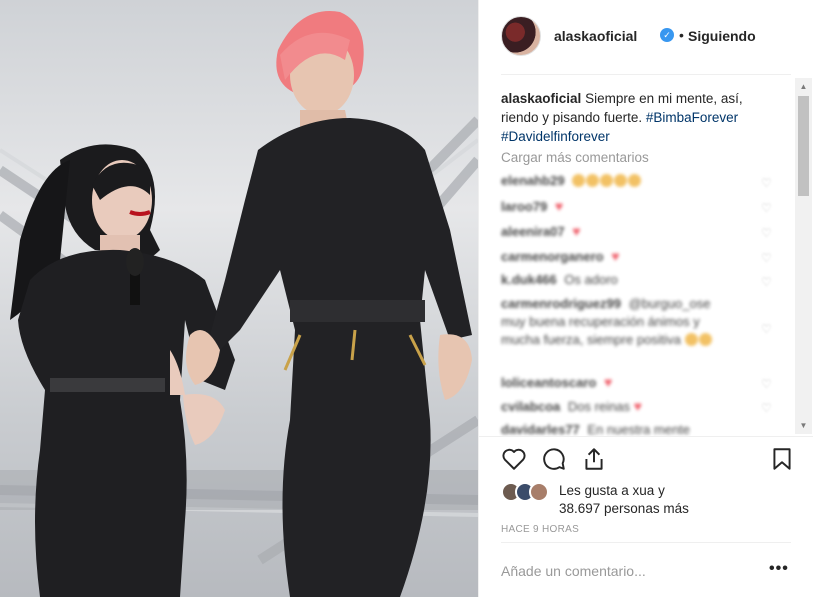 The height and width of the screenshot is (597, 813). Describe the element at coordinates (595, 36) in the screenshot. I see `header-username: alaskaoficial` at that location.